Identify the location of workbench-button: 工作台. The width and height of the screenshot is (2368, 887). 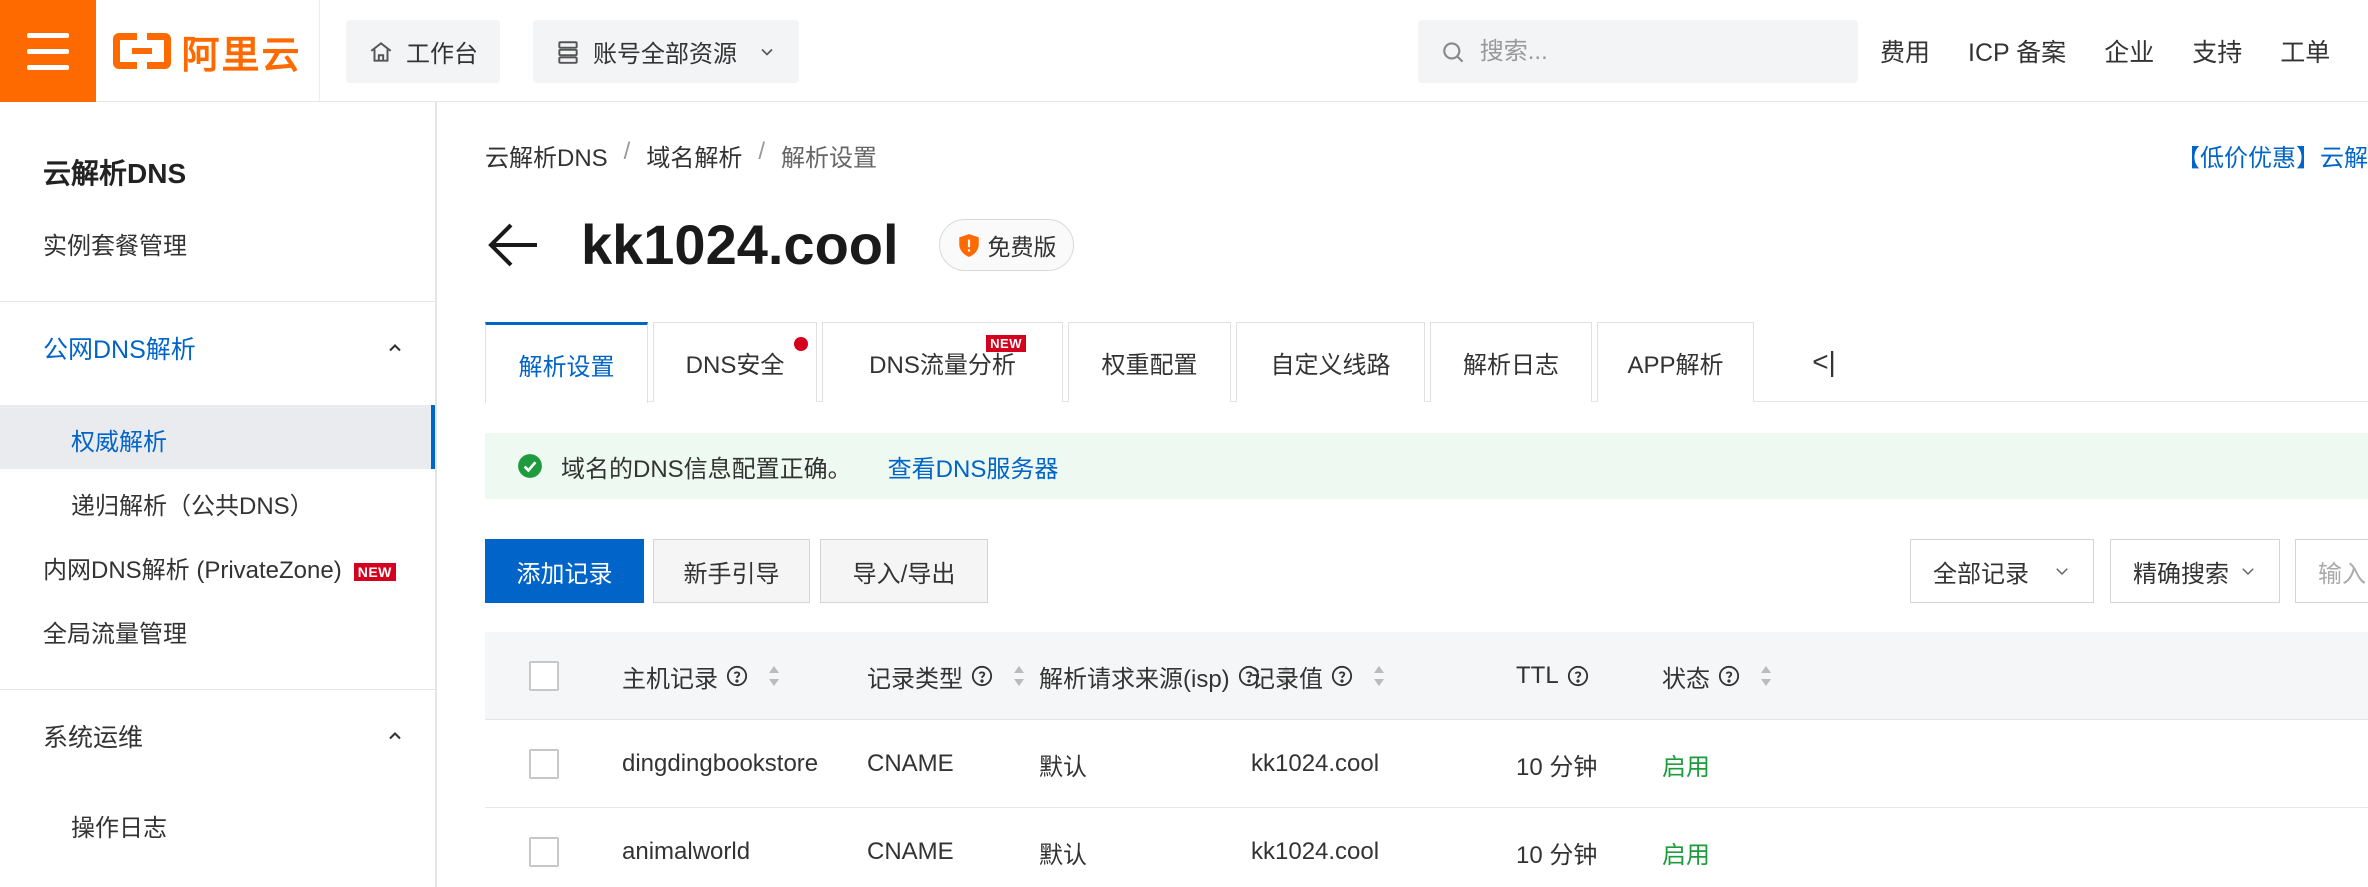
(423, 51).